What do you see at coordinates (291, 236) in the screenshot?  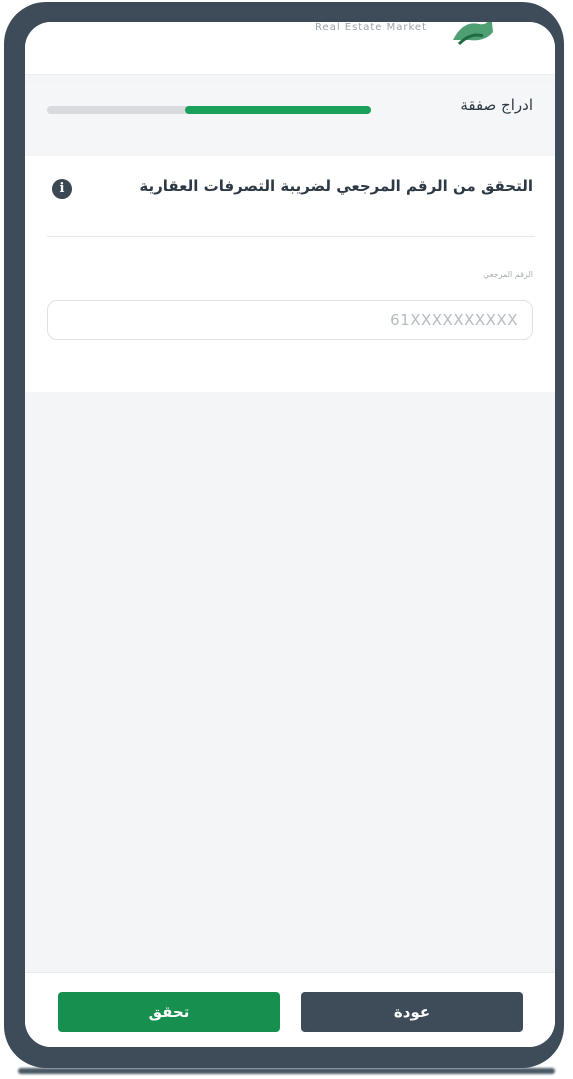 I see `divider` at bounding box center [291, 236].